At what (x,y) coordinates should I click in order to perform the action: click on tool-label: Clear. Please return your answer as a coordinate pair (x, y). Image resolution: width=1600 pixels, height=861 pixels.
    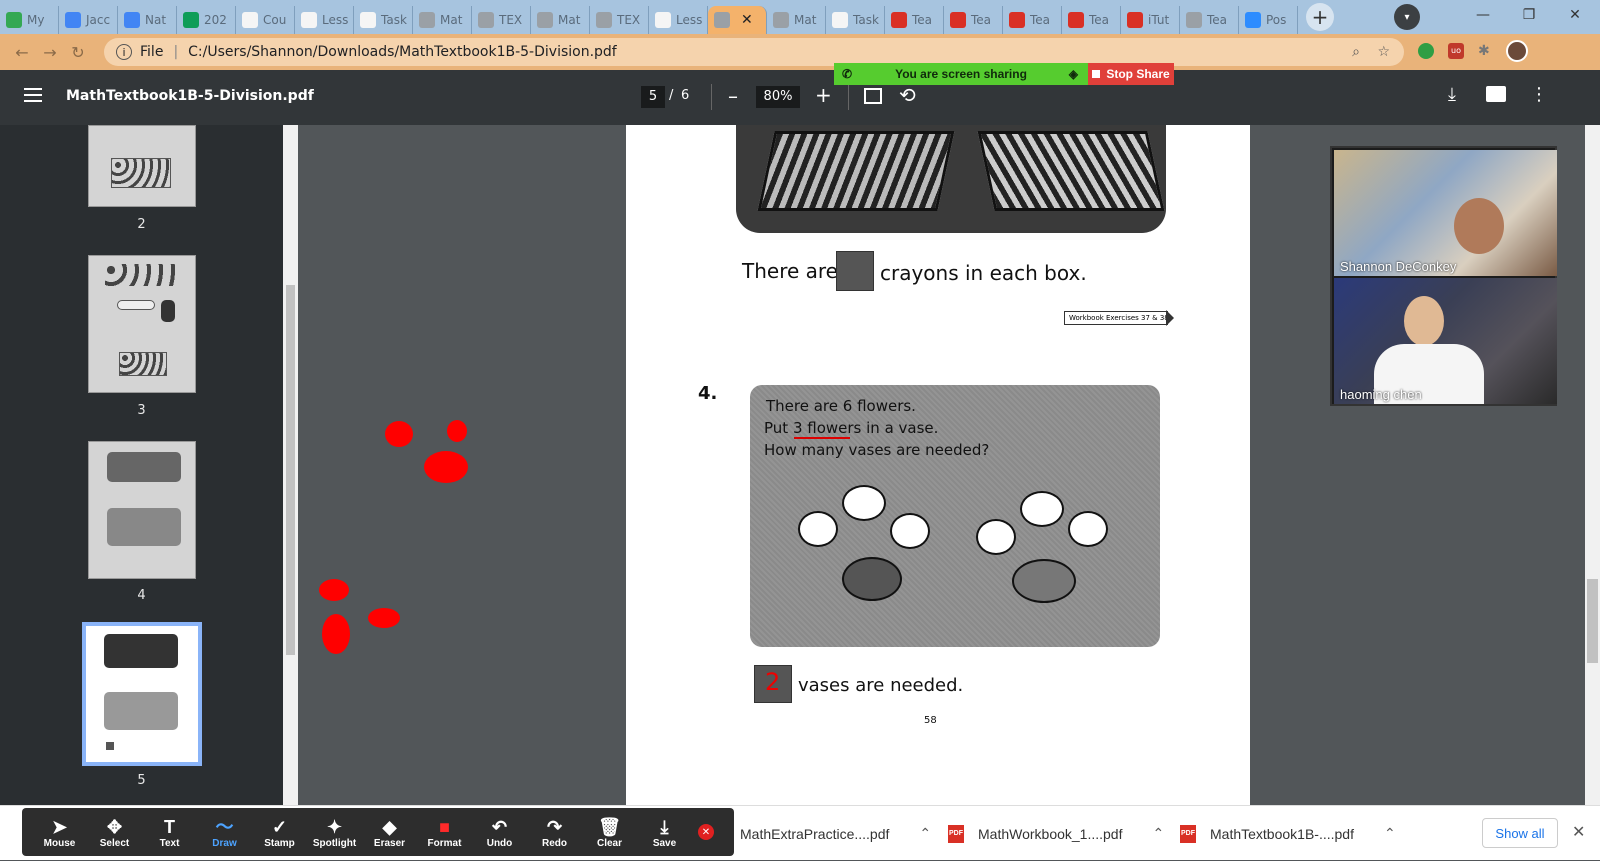
    Looking at the image, I should click on (609, 843).